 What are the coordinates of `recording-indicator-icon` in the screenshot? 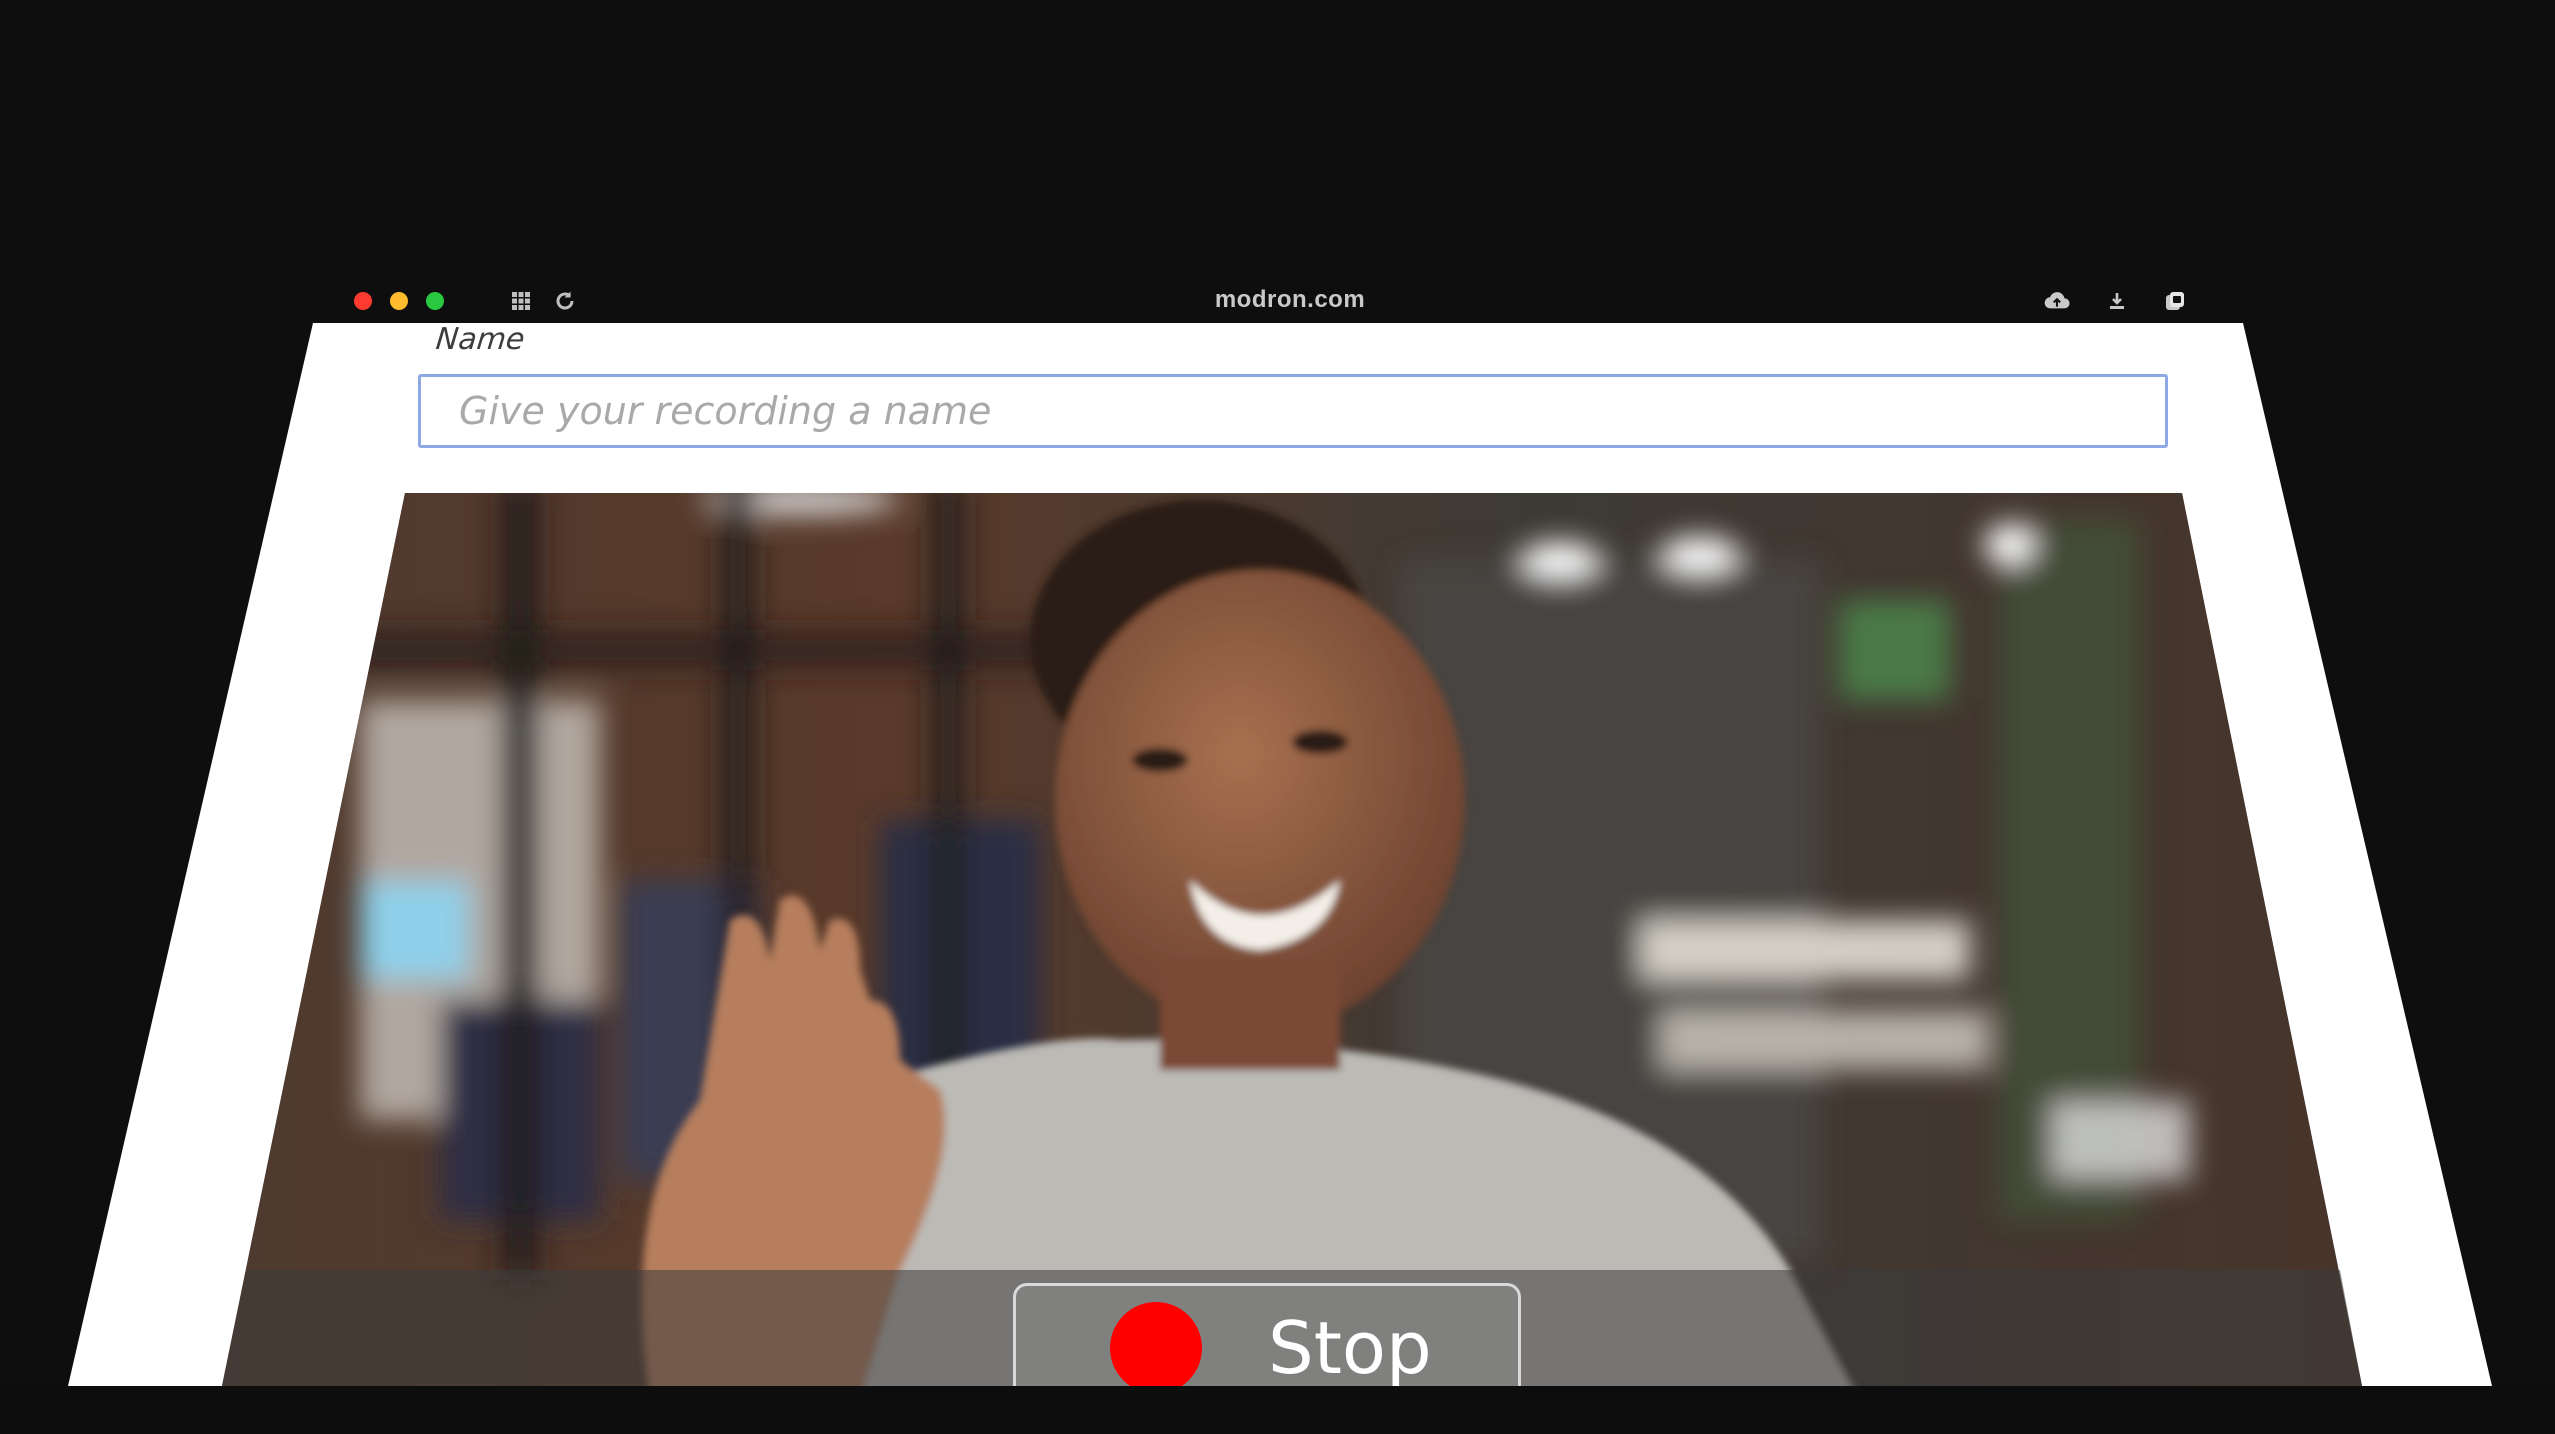 It's located at (1156, 1348).